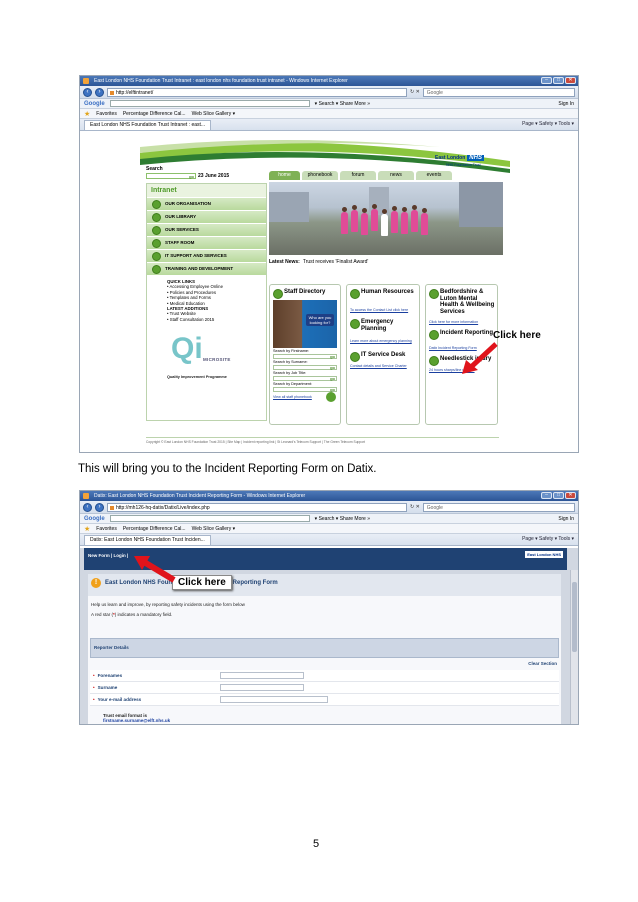 The width and height of the screenshot is (638, 902). I want to click on sidebar-item-it-support: IT SUPPORT AND SERVICES, so click(206, 256).